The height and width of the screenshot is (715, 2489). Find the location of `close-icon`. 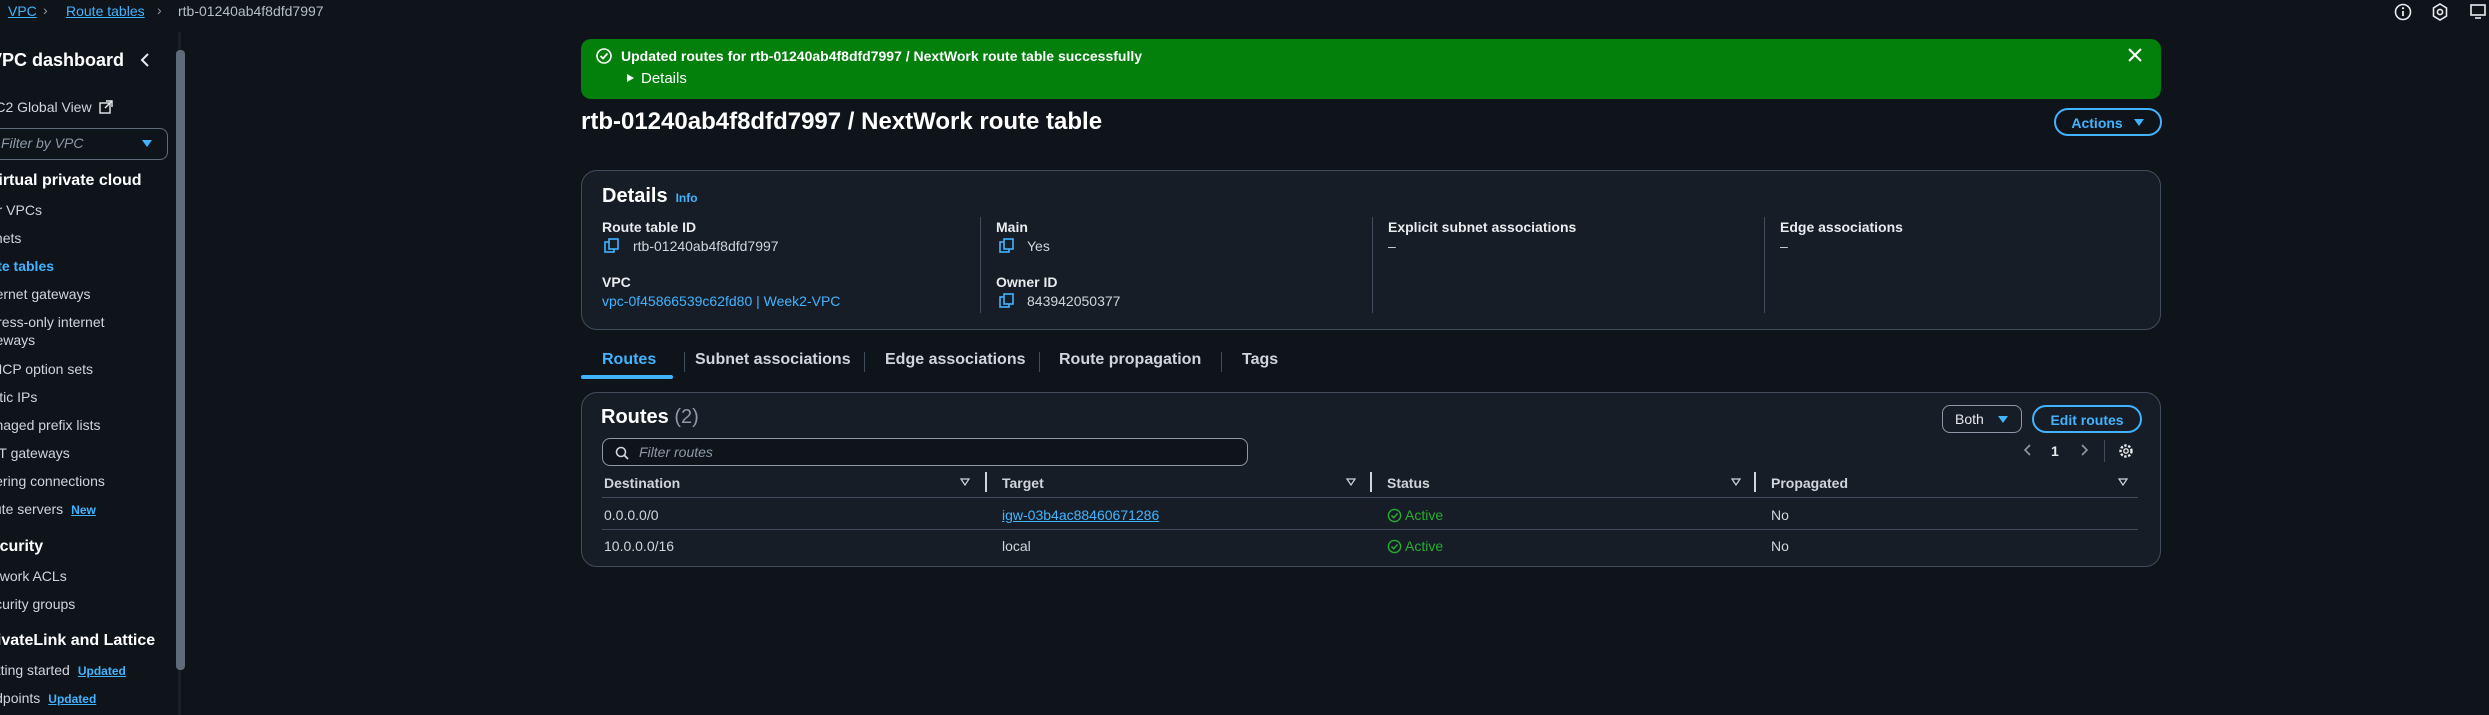

close-icon is located at coordinates (2135, 55).